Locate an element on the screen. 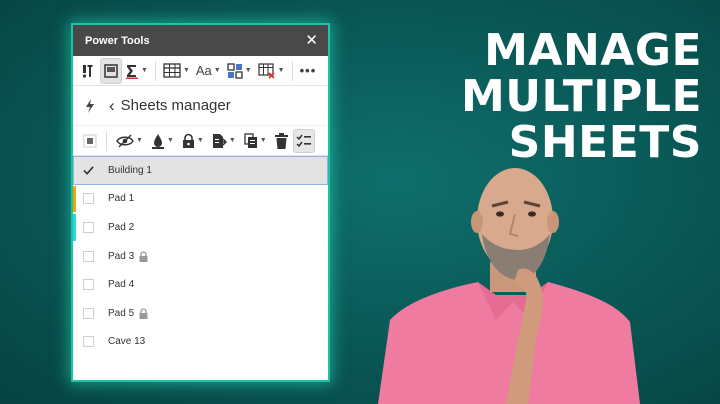  sheet-row: Pad 4 is located at coordinates (200, 284).